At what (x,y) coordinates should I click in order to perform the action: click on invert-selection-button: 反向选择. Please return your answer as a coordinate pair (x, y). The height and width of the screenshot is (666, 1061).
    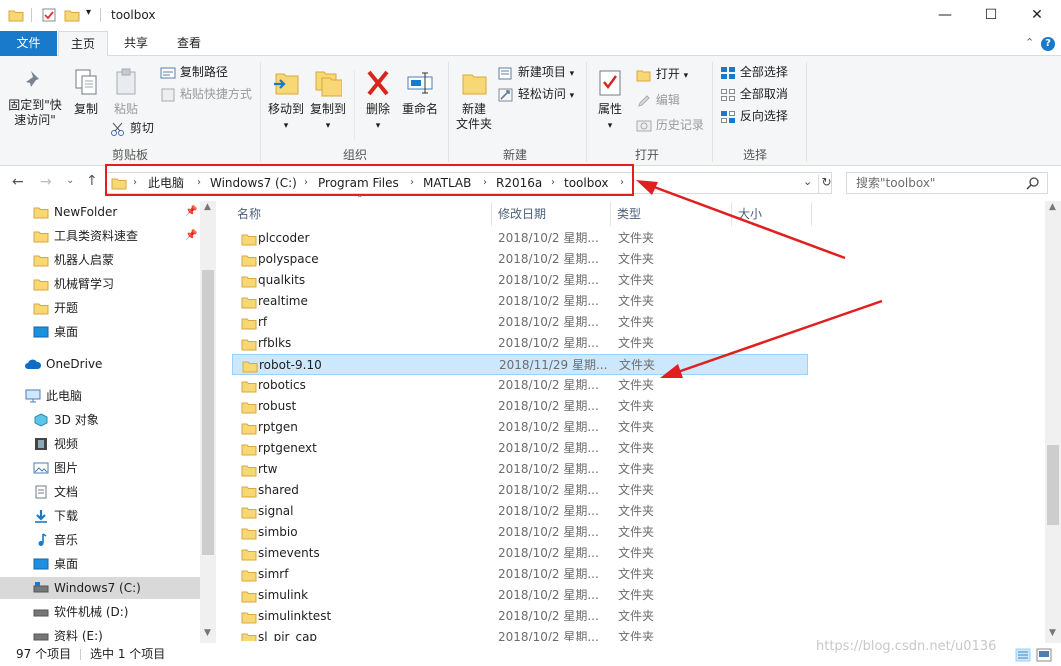
    Looking at the image, I should click on (754, 116).